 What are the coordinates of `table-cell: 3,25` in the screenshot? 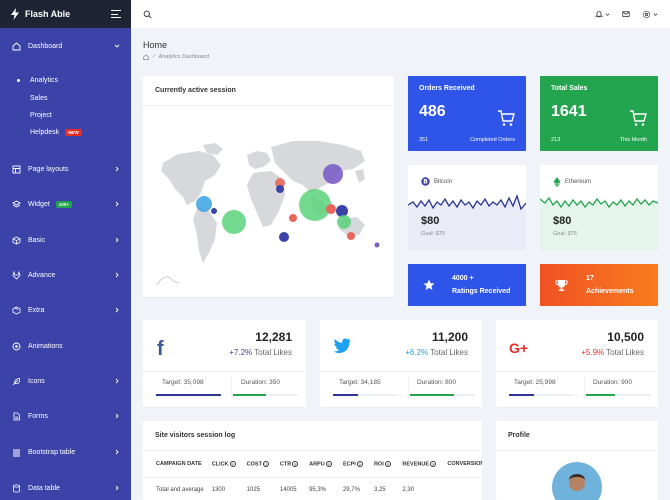 It's located at (384, 488).